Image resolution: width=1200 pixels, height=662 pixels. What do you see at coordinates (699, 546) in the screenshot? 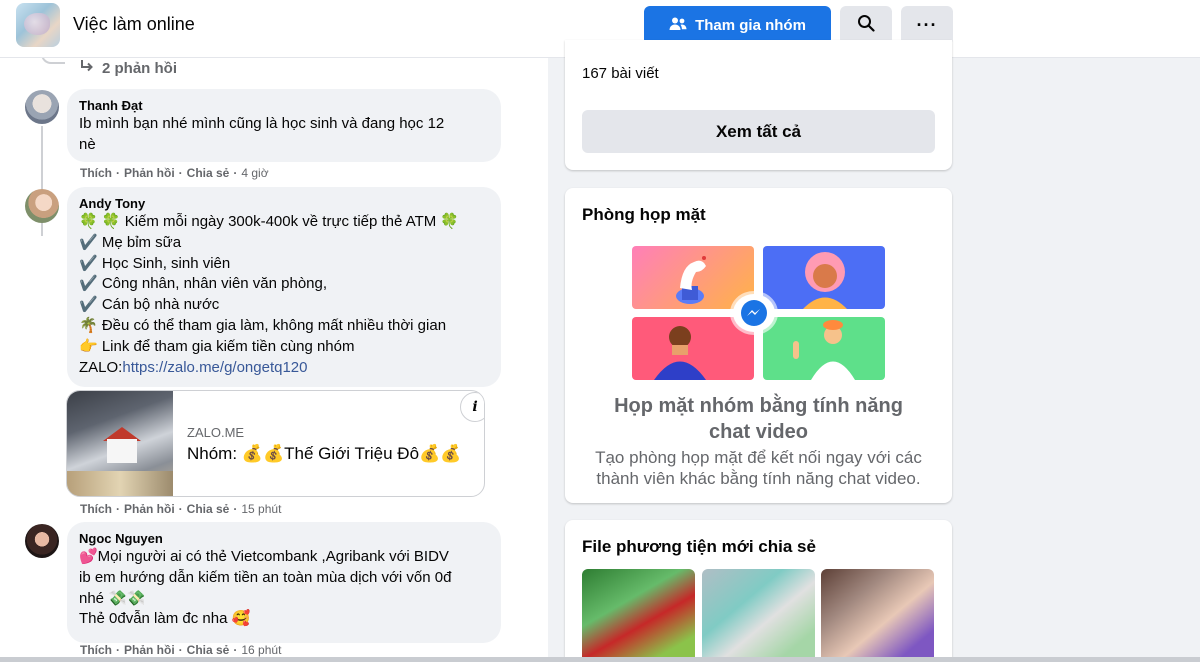
I see `recent-media-heading: File phương tiện mới chia sẻ` at bounding box center [699, 546].